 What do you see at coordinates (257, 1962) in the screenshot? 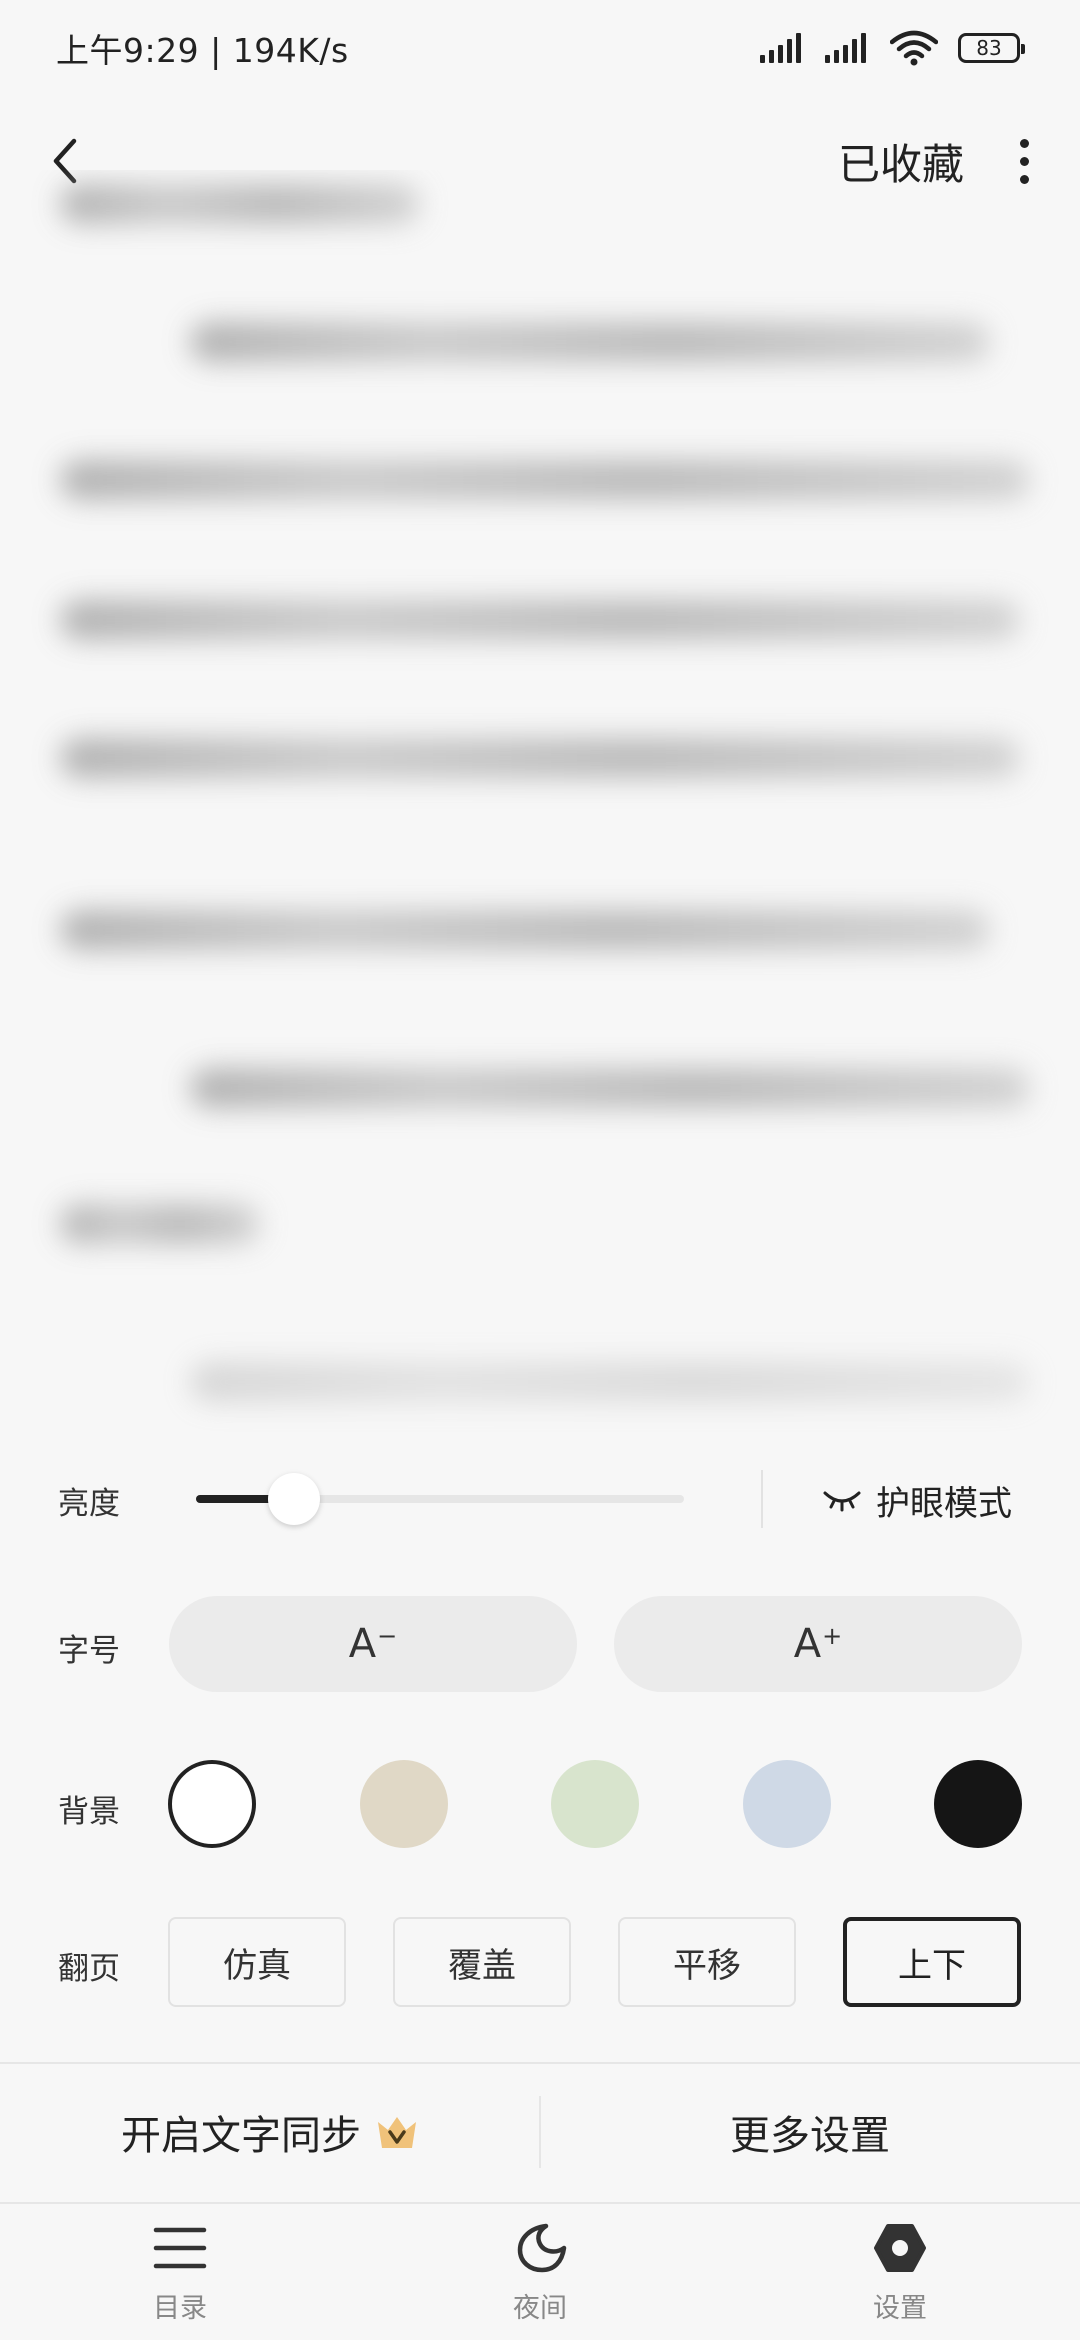
I see `page-turn-simulate: 仿真` at bounding box center [257, 1962].